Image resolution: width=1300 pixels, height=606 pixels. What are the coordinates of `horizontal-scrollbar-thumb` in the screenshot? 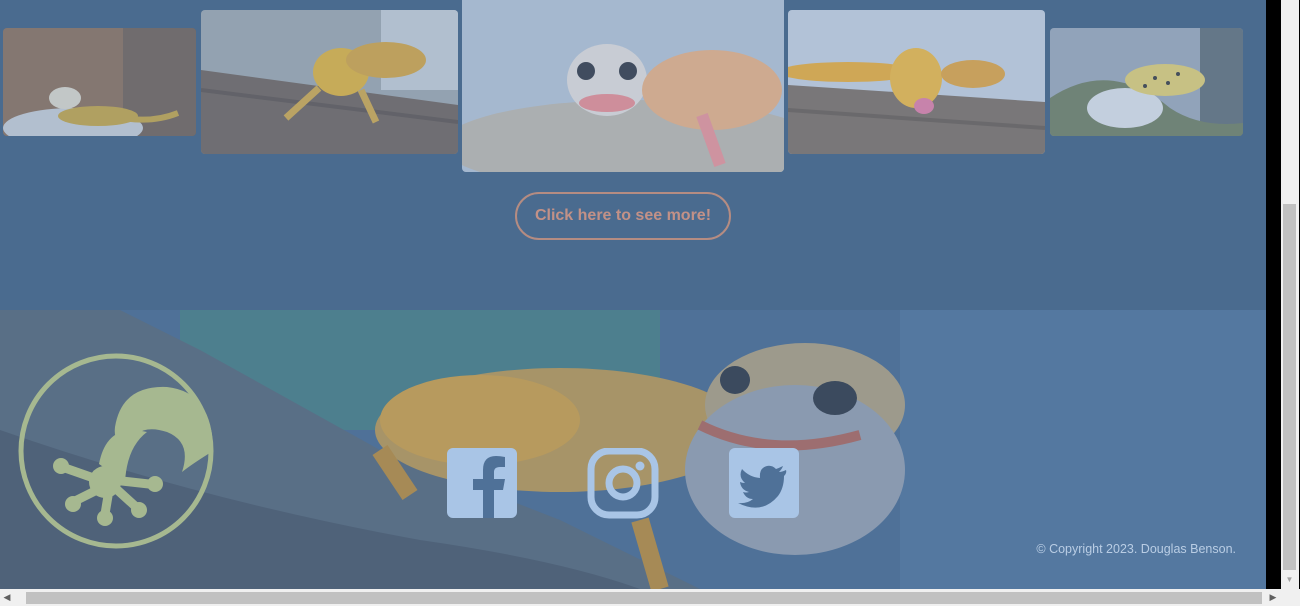 It's located at (644, 598).